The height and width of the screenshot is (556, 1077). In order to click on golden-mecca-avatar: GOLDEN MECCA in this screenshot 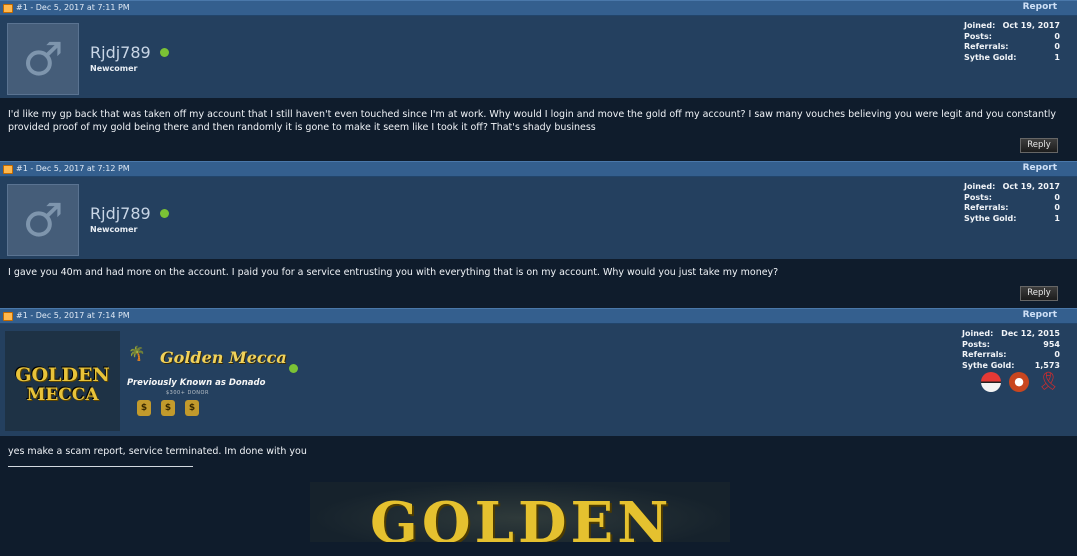, I will do `click(62, 381)`.